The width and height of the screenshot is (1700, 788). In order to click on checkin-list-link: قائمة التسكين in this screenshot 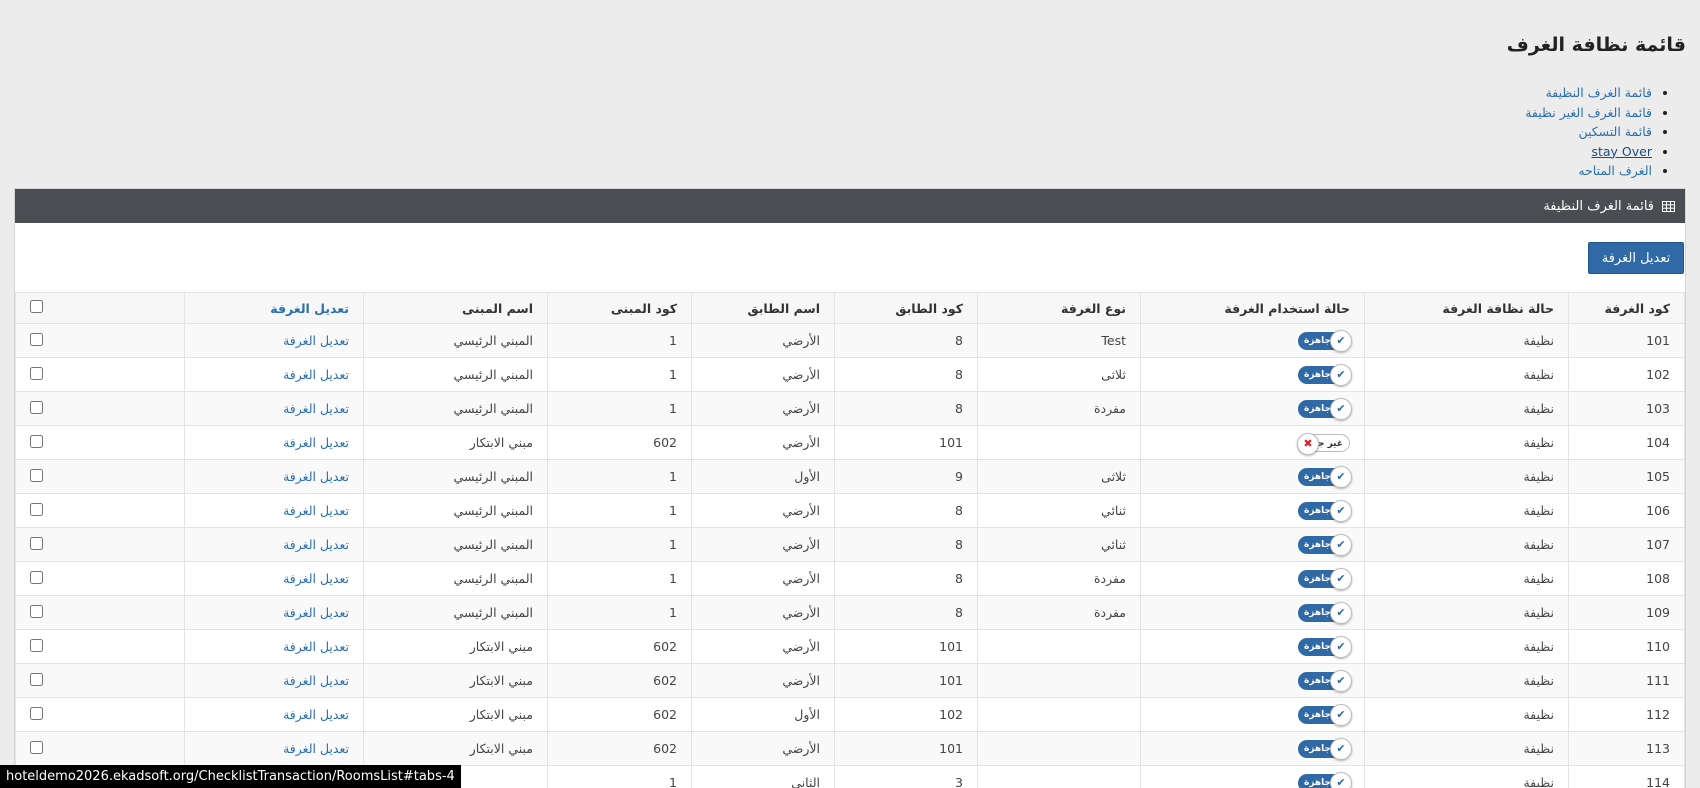, I will do `click(1615, 131)`.